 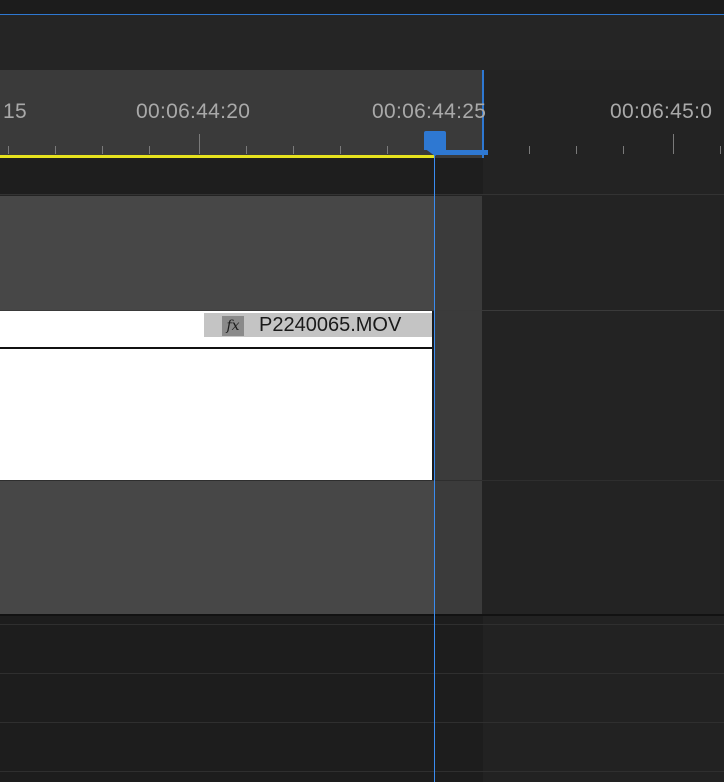 What do you see at coordinates (15, 111) in the screenshot?
I see `ruler-timecode: 15` at bounding box center [15, 111].